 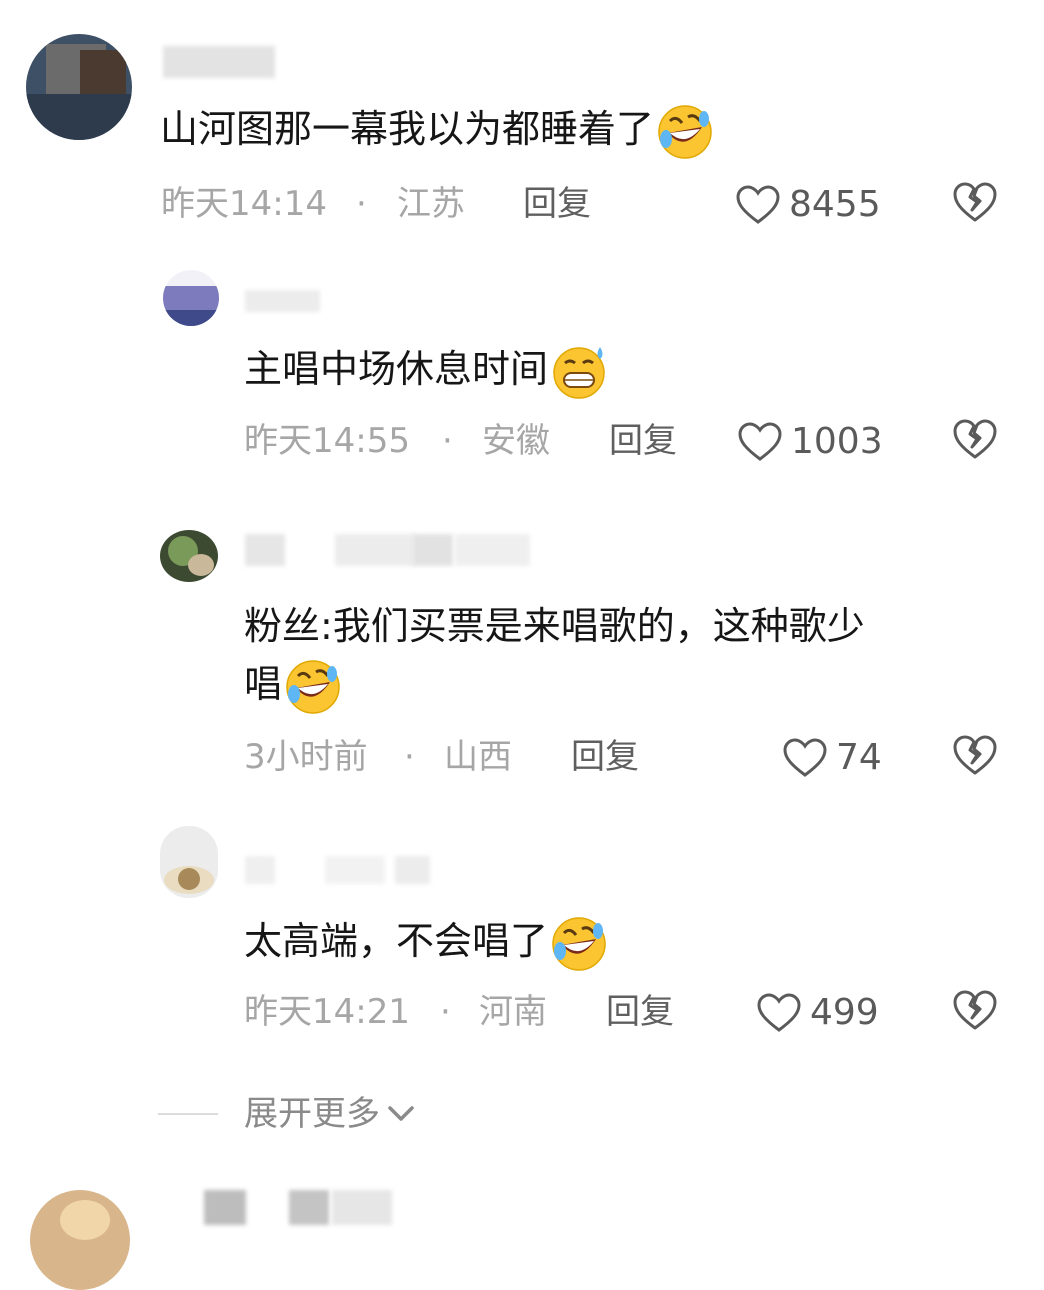 What do you see at coordinates (244, 204) in the screenshot?
I see `comment-time: 昨天14:14` at bounding box center [244, 204].